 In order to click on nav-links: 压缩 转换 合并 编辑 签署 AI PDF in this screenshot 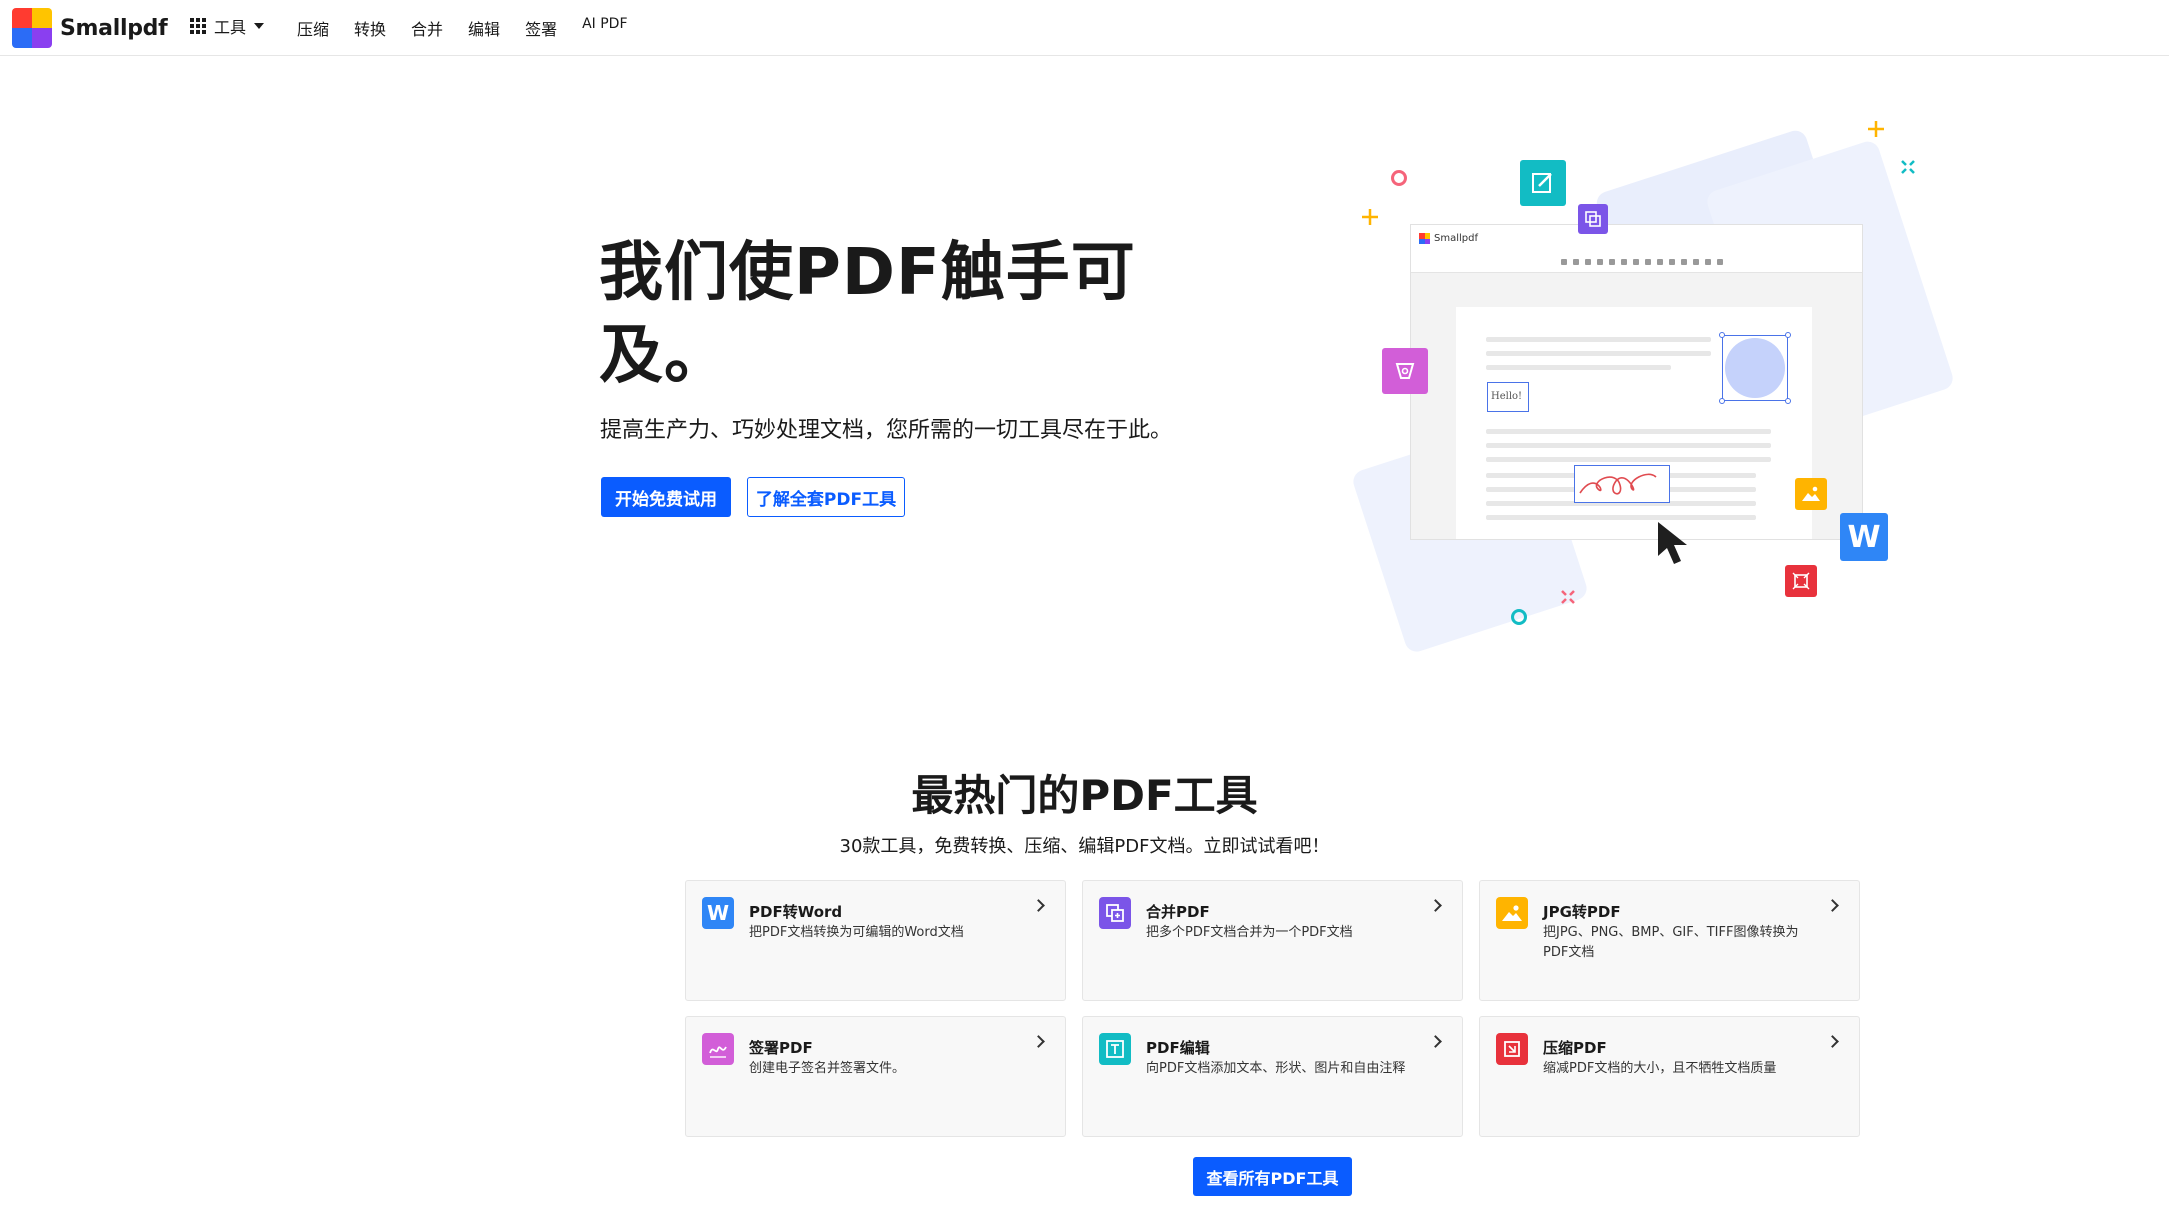, I will do `click(475, 28)`.